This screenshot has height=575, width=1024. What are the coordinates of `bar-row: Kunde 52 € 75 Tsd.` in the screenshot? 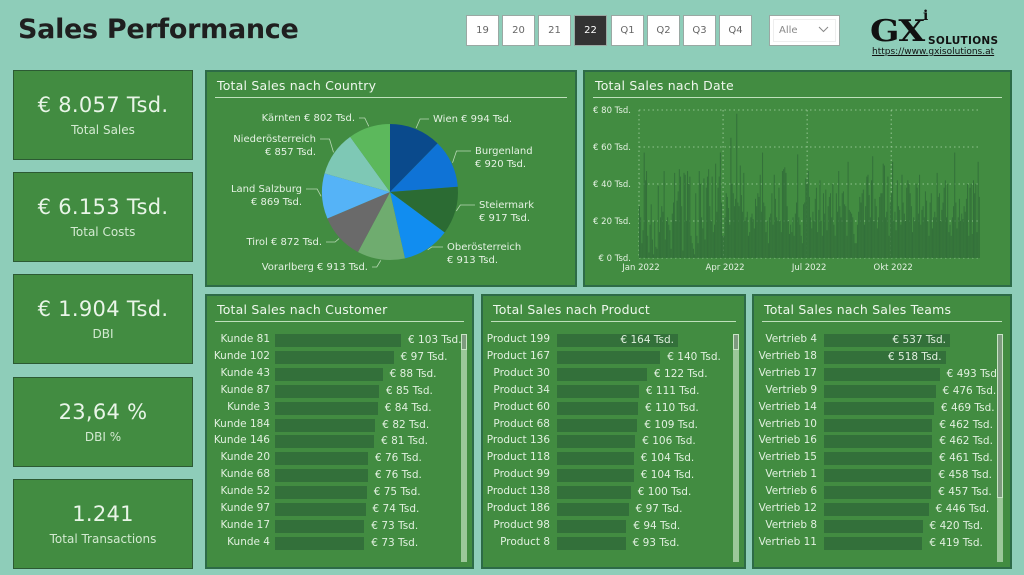 It's located at (339, 492).